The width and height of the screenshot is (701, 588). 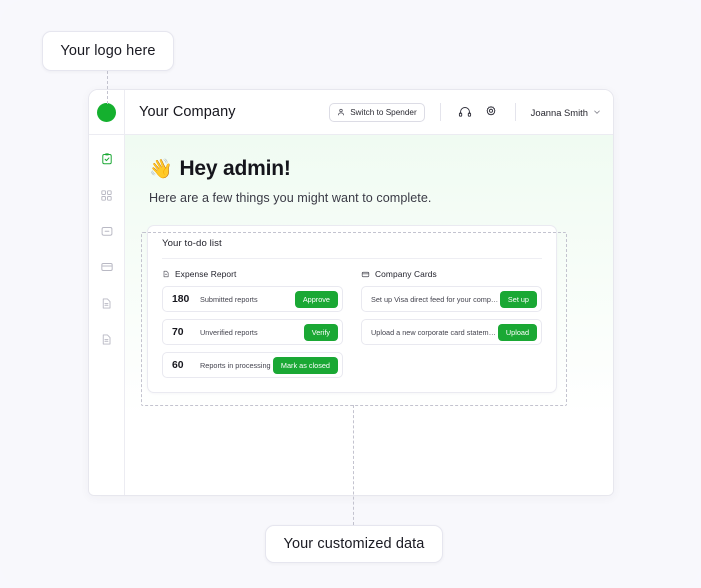 What do you see at coordinates (517, 332) in the screenshot?
I see `upload-button: Upload` at bounding box center [517, 332].